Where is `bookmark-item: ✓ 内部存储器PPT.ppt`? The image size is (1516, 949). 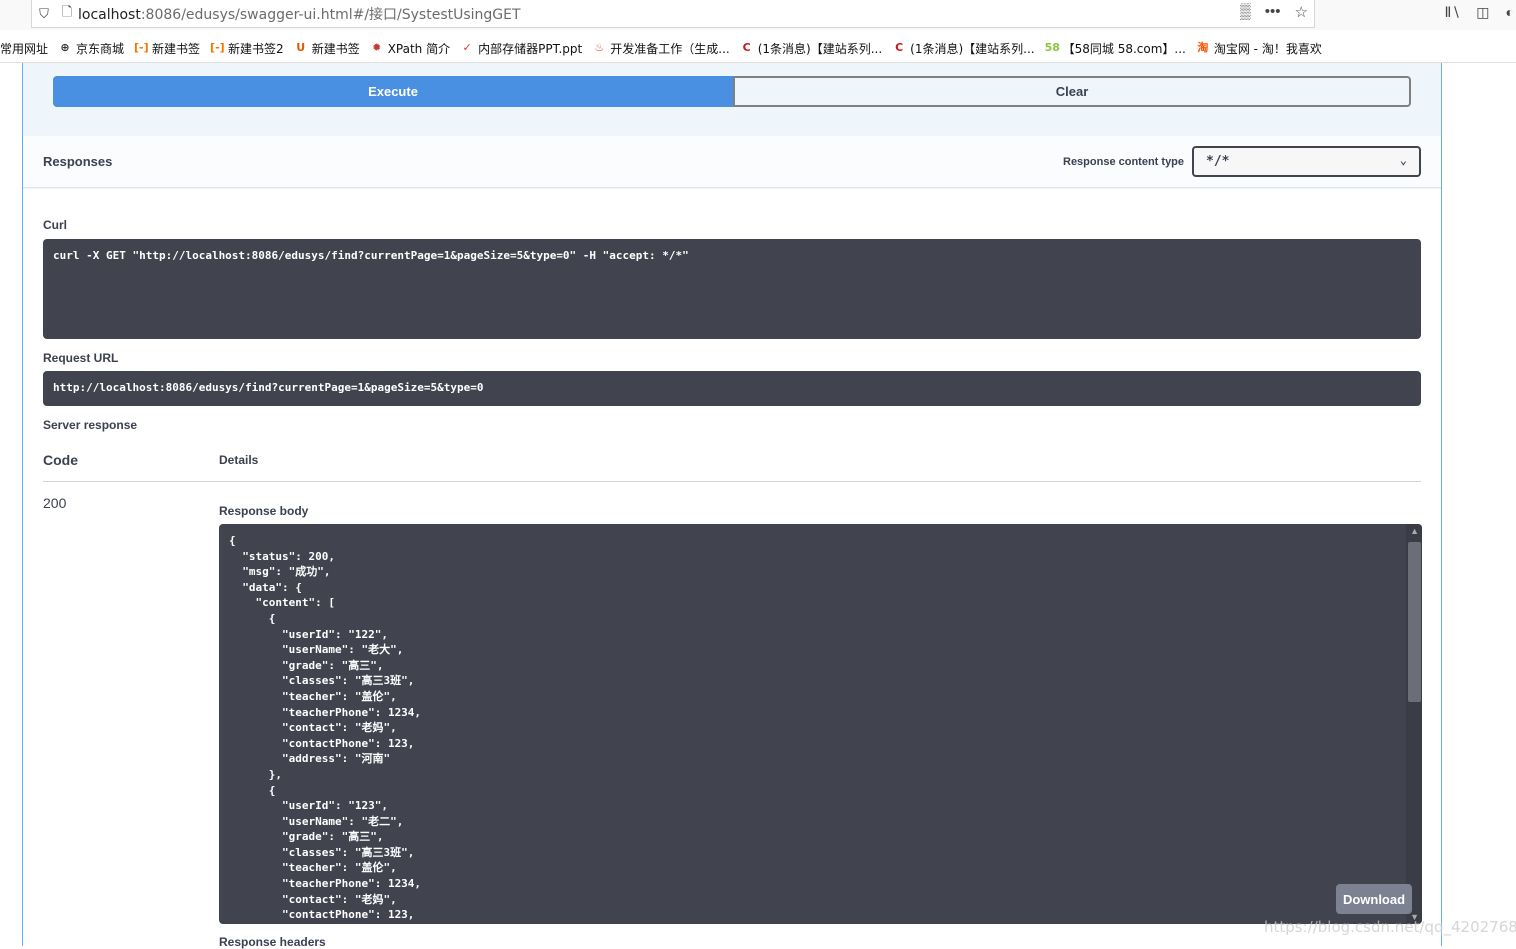 bookmark-item: ✓ 内部存储器PPT.ppt is located at coordinates (521, 48).